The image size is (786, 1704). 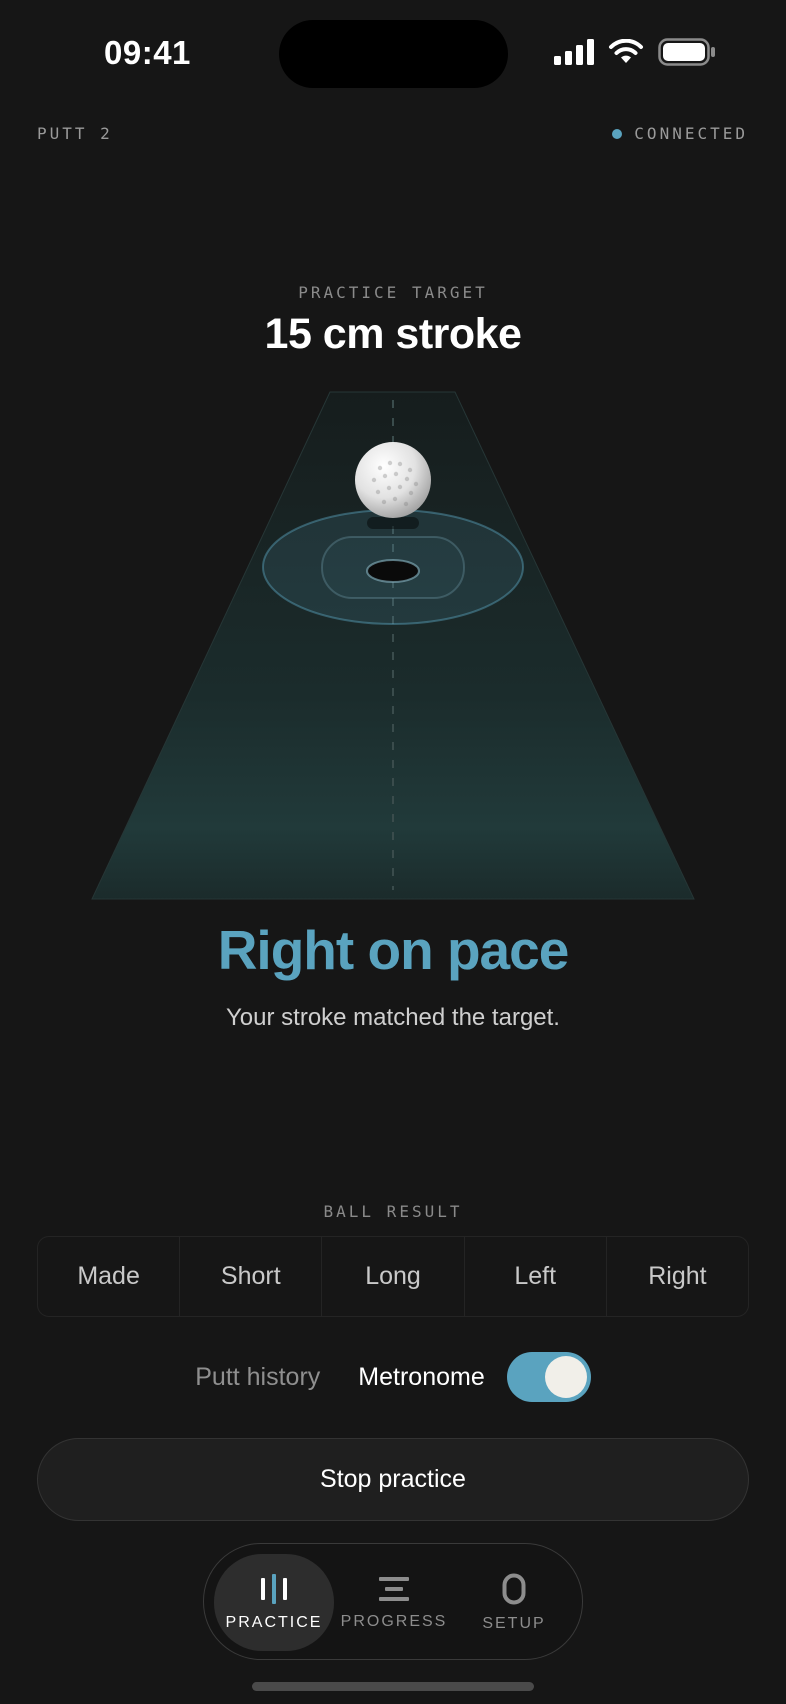 I want to click on result-title: Right on pace, so click(x=393, y=950).